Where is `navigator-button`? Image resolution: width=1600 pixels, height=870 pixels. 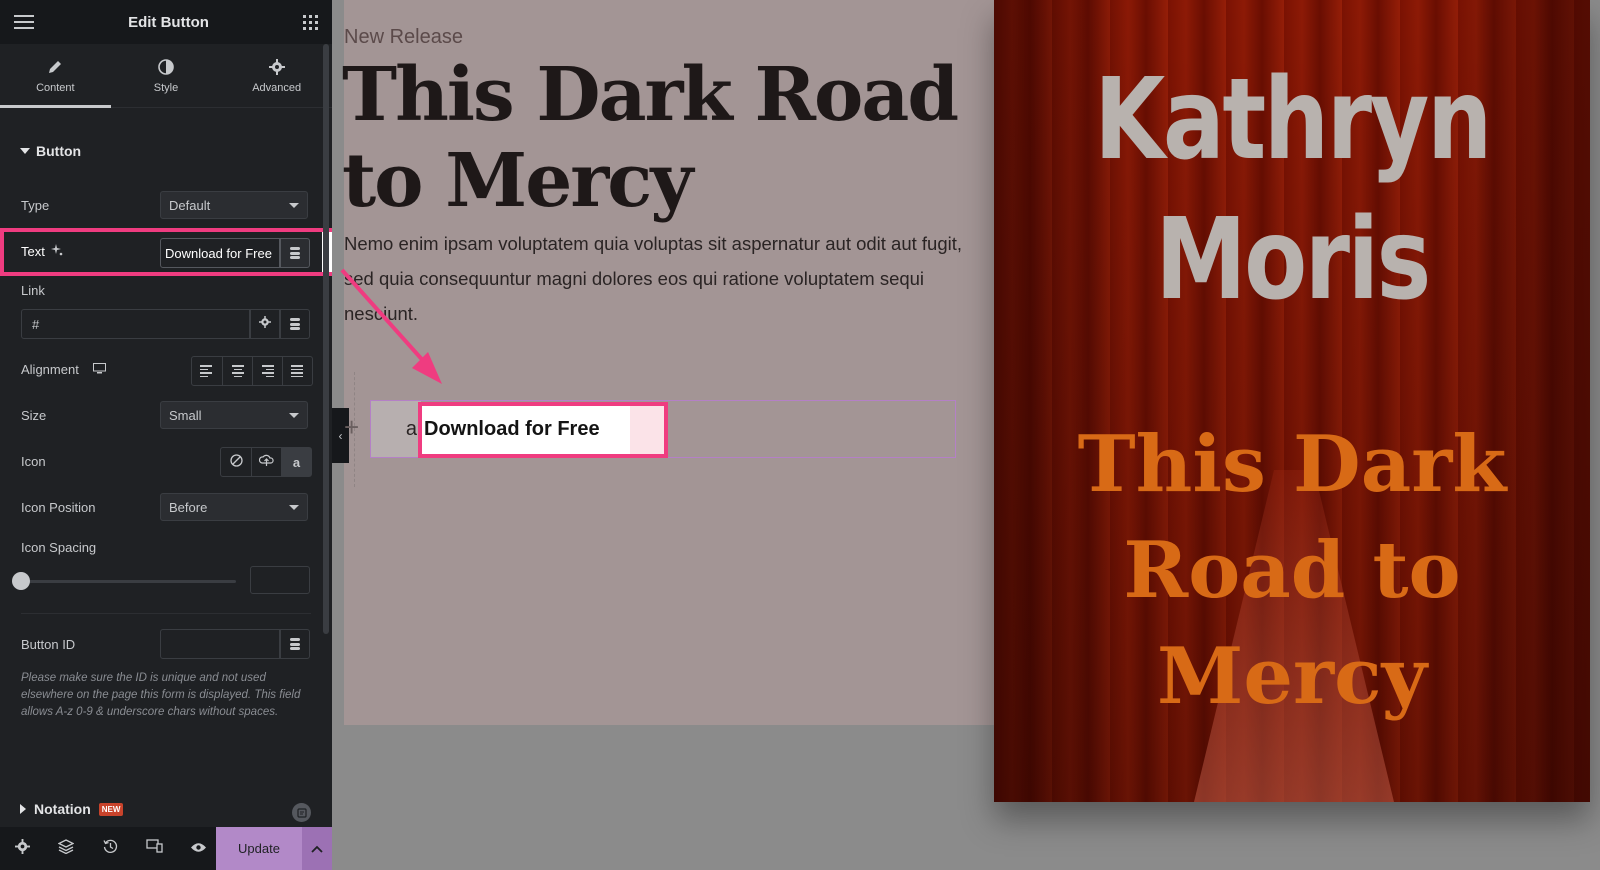
navigator-button is located at coordinates (66, 848).